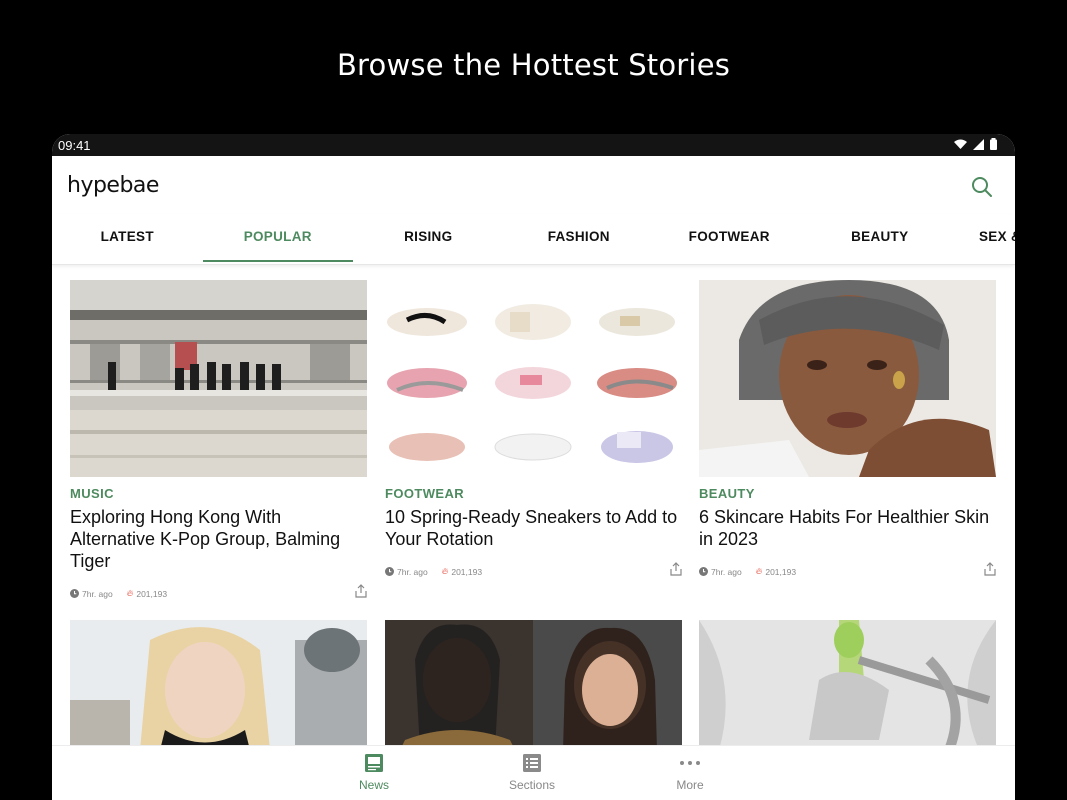 This screenshot has height=800, width=1067. Describe the element at coordinates (985, 239) in the screenshot. I see `tab-sex: SEX &` at that location.